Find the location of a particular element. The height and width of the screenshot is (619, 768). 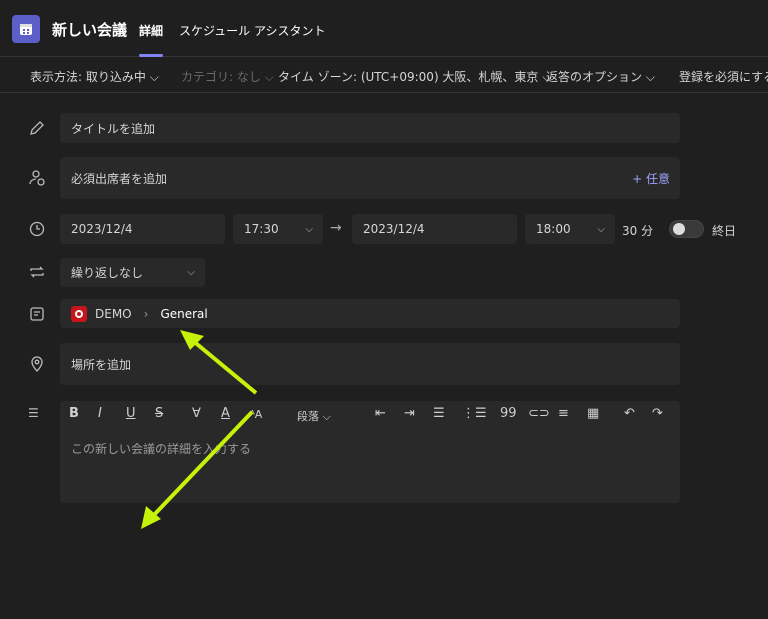

annotation-arrow-down is located at coordinates (202, 464).